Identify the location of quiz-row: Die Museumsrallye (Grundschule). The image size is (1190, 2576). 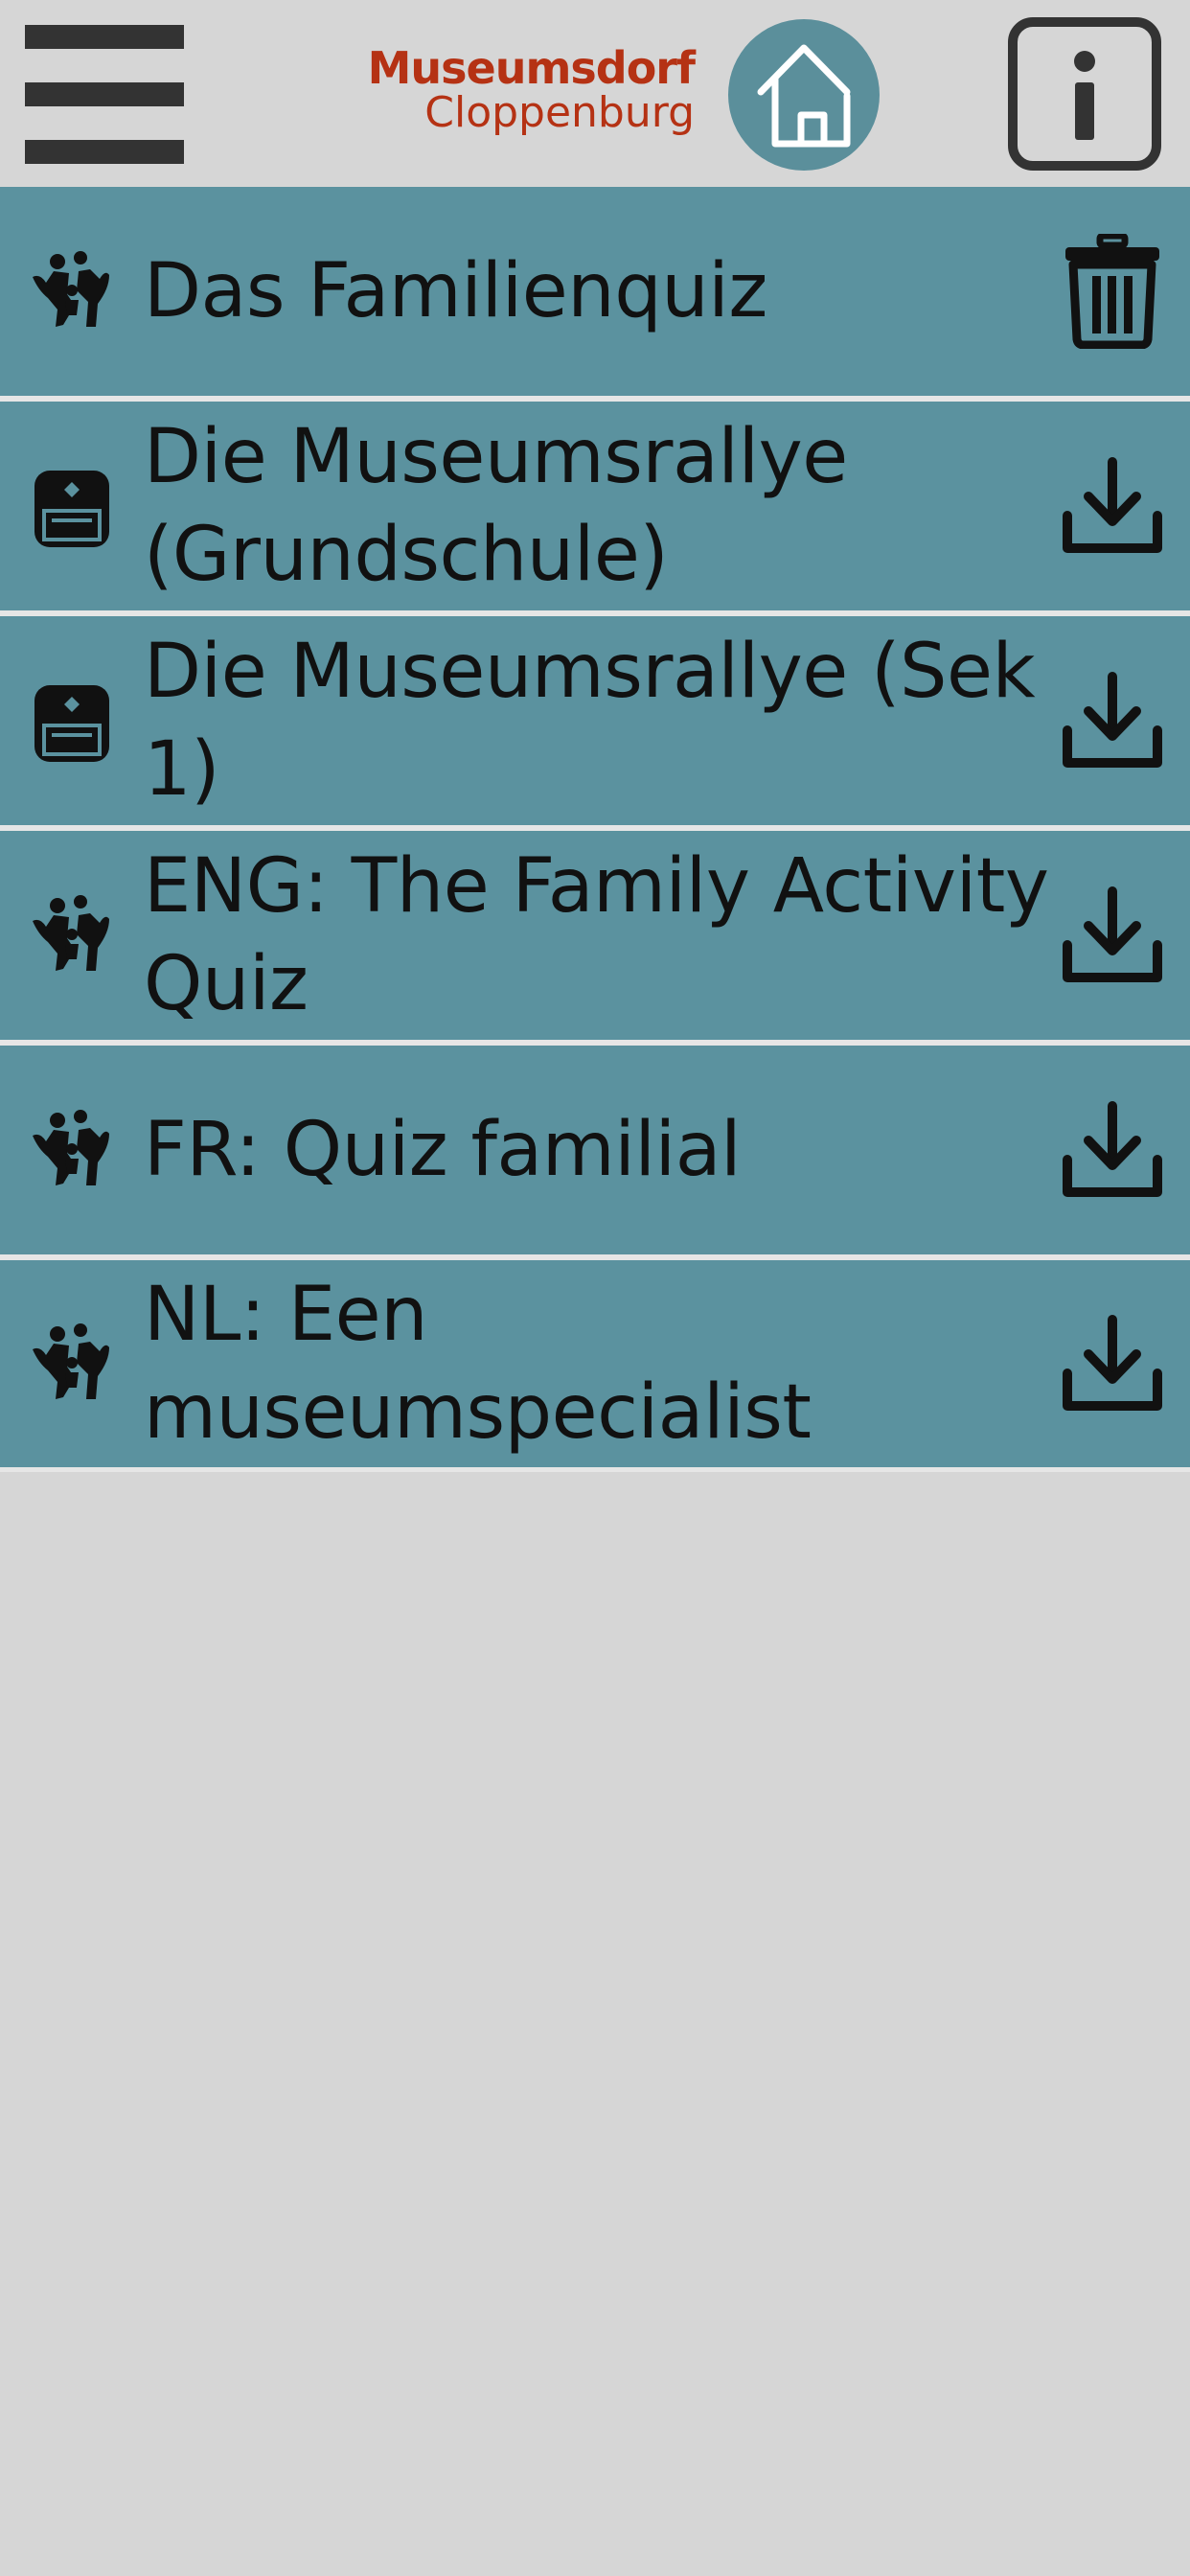
(595, 509).